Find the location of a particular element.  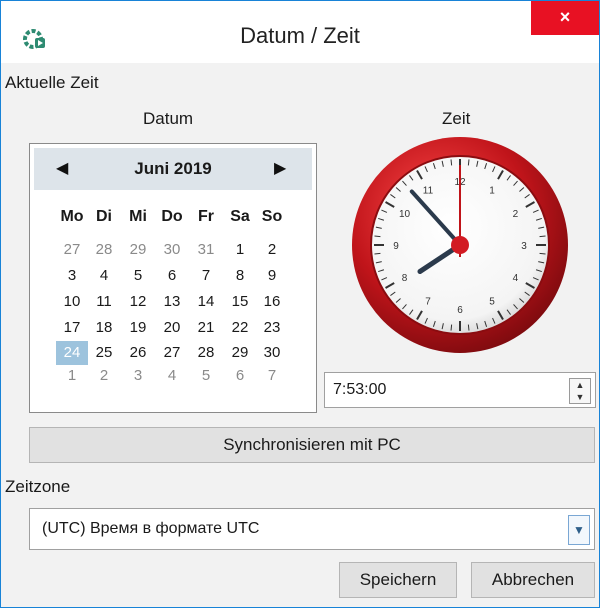

calendar-day: 21 is located at coordinates (206, 328).